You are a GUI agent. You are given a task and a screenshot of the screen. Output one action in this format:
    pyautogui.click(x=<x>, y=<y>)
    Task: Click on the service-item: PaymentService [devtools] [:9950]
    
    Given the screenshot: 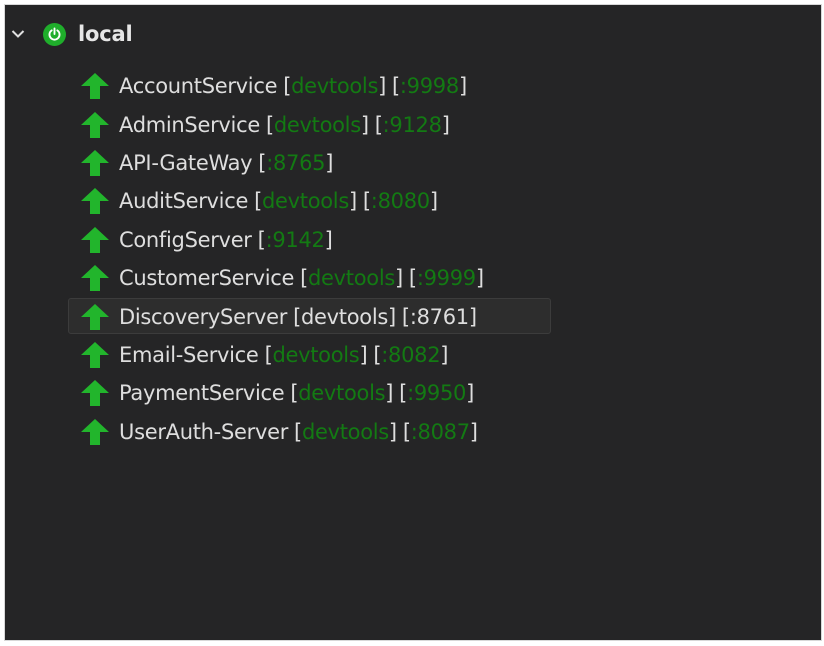 What is the action you would take?
    pyautogui.click(x=276, y=393)
    